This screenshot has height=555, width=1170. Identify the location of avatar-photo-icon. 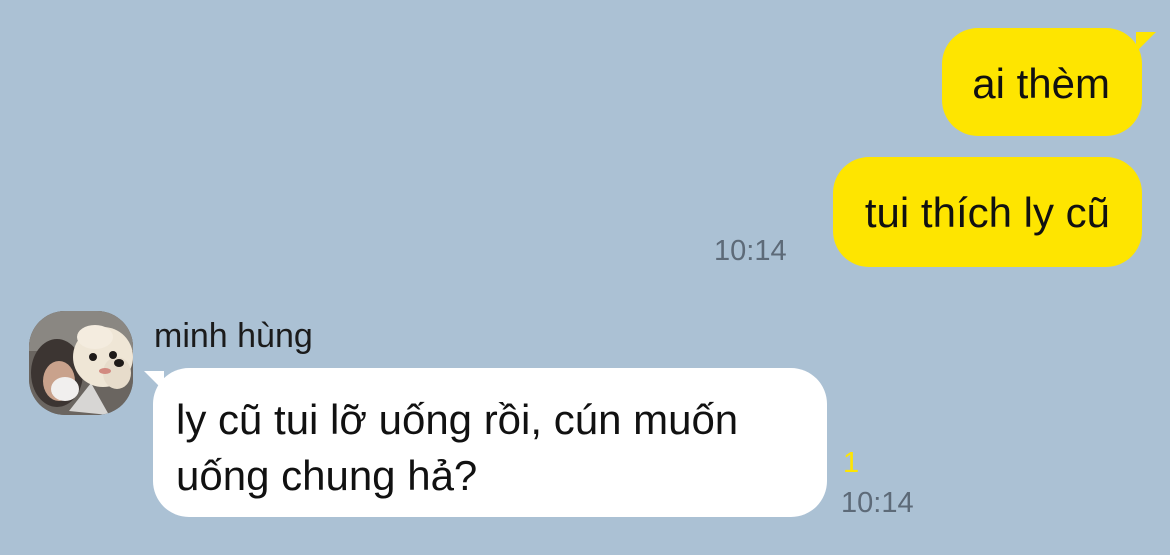
(81, 363).